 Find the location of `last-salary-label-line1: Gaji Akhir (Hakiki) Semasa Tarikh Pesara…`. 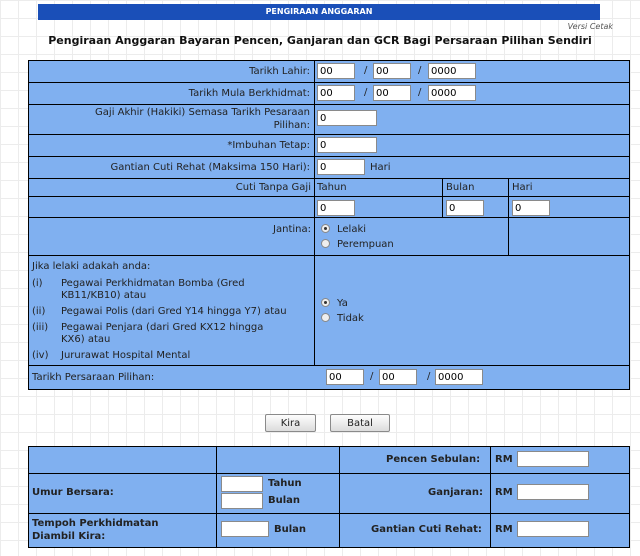

last-salary-label-line1: Gaji Akhir (Hakiki) Semasa Tarikh Pesara… is located at coordinates (202, 112).